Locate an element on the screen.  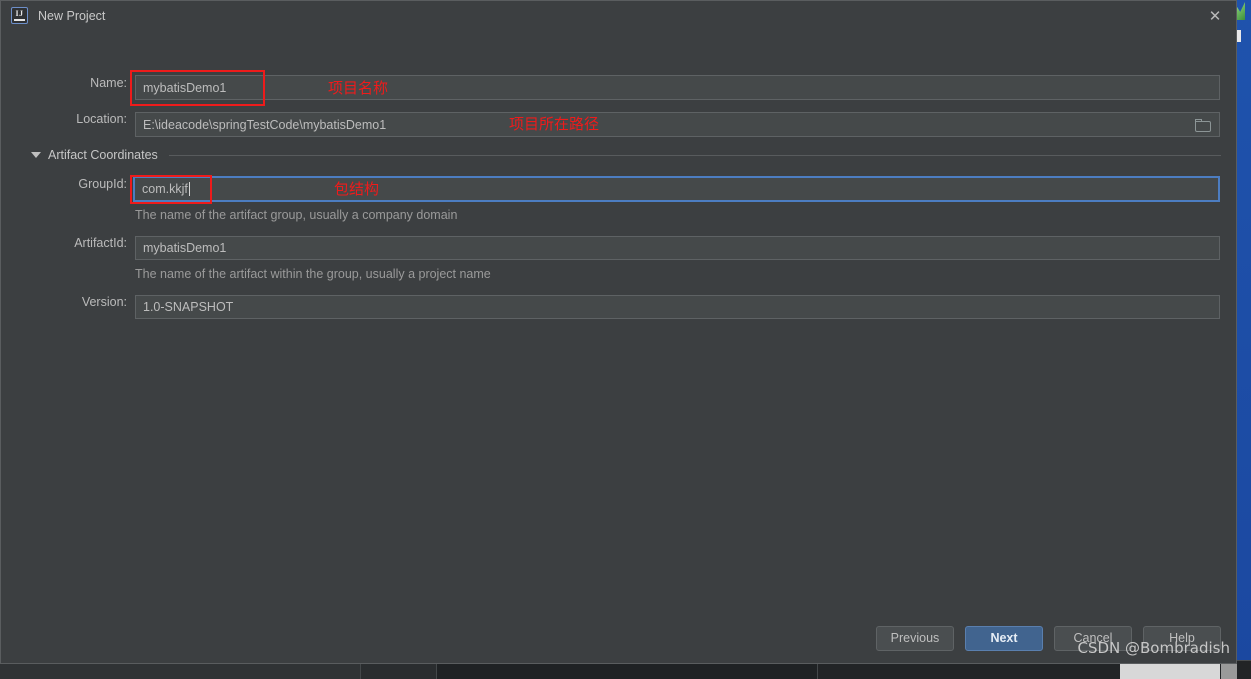
groupid-row: GroupId: is located at coordinates (94, 184).